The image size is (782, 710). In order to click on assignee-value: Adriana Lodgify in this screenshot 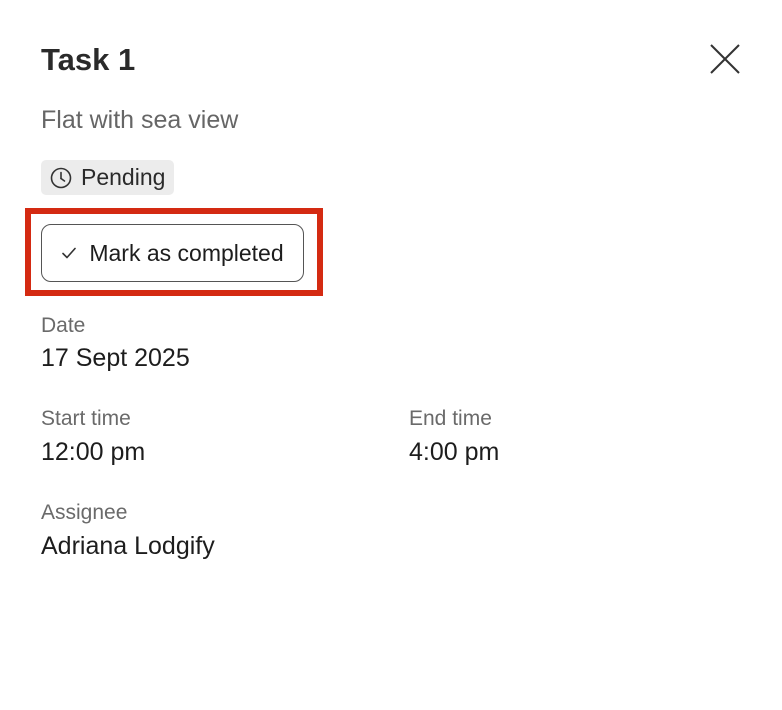, I will do `click(128, 546)`.